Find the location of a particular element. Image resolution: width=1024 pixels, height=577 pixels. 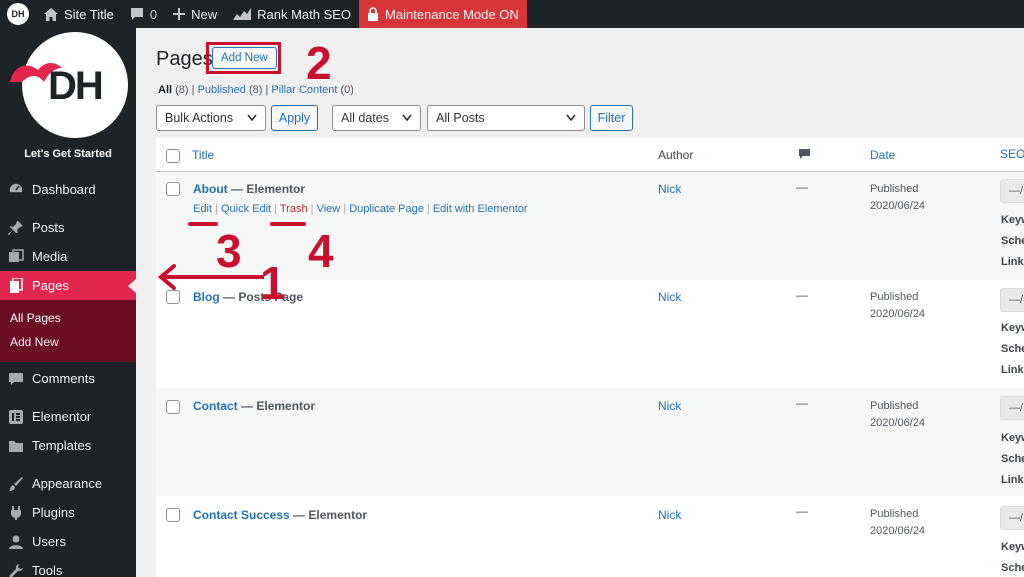

page-title-link: Contact Success is located at coordinates (241, 515).